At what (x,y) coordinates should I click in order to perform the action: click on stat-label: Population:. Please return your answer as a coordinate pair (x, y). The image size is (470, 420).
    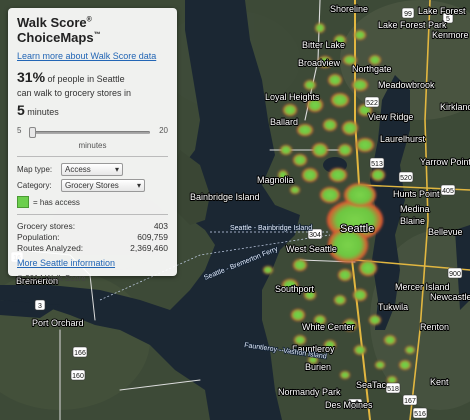
    Looking at the image, I should click on (38, 237).